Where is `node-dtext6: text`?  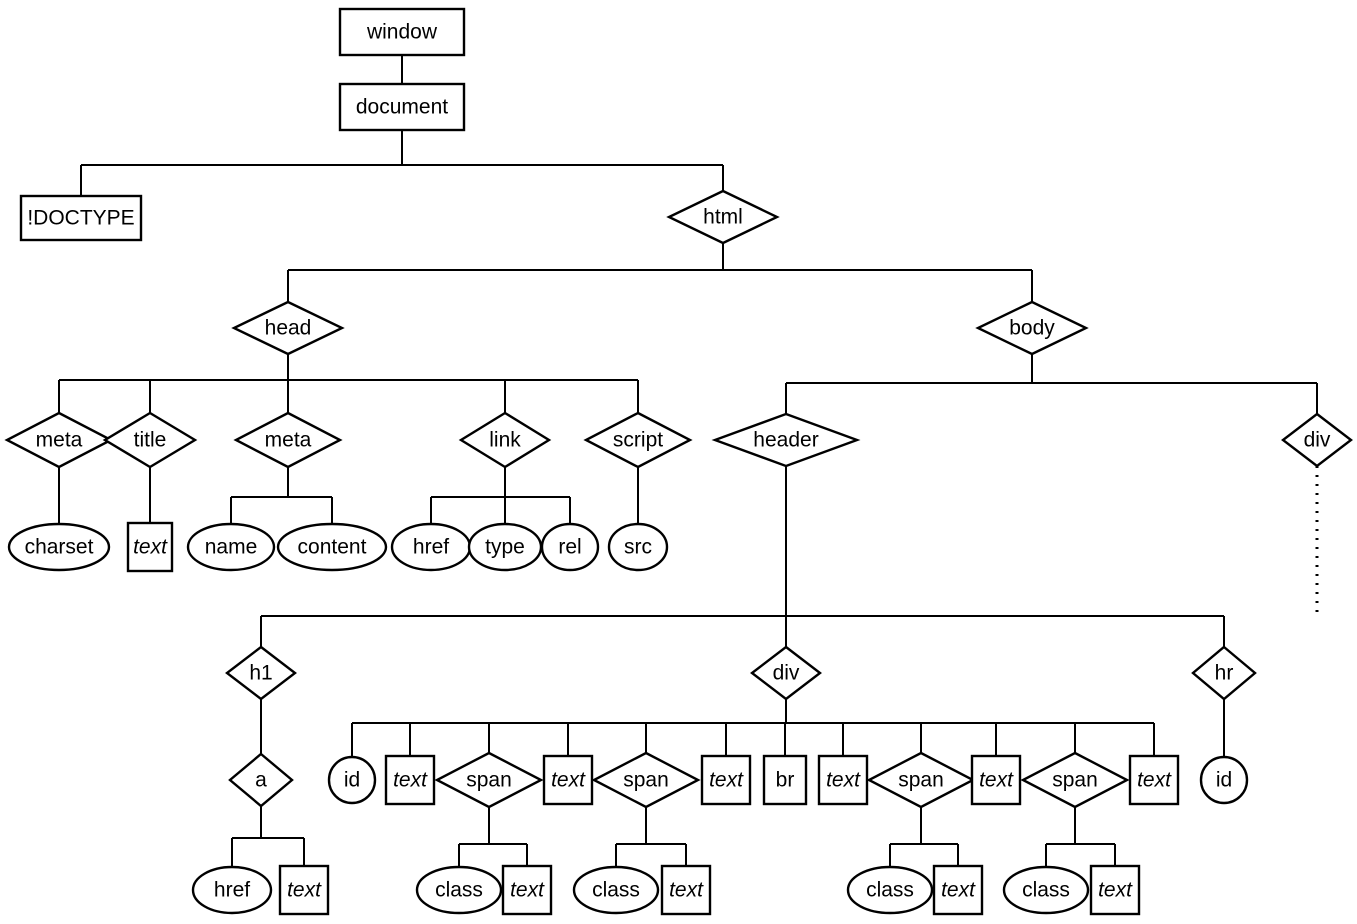 node-dtext6: text is located at coordinates (1154, 780).